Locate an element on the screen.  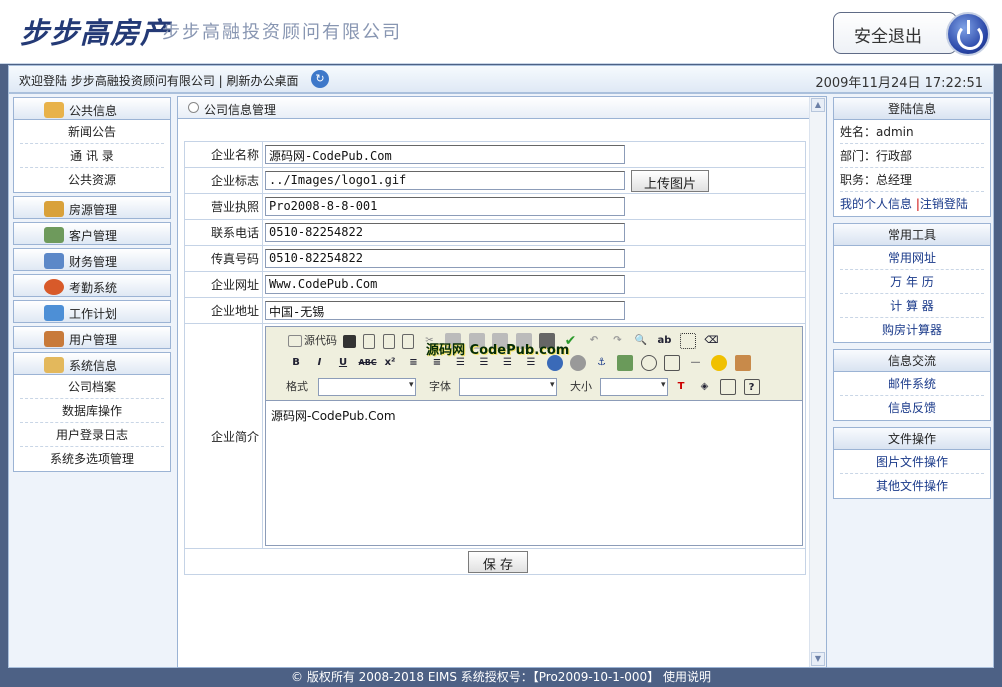
submenu-resources: 公共资源 is located at coordinates (92, 180).